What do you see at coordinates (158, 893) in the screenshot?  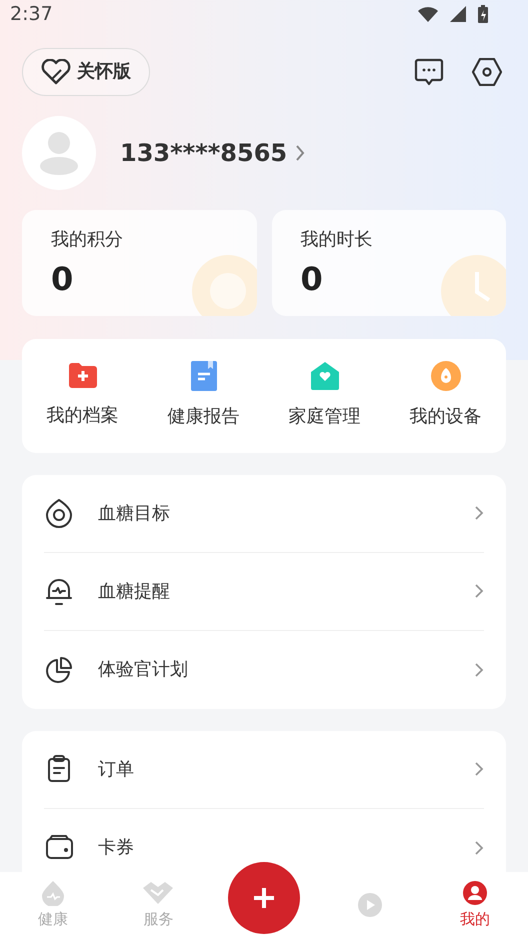 I see `handshake-icon` at bounding box center [158, 893].